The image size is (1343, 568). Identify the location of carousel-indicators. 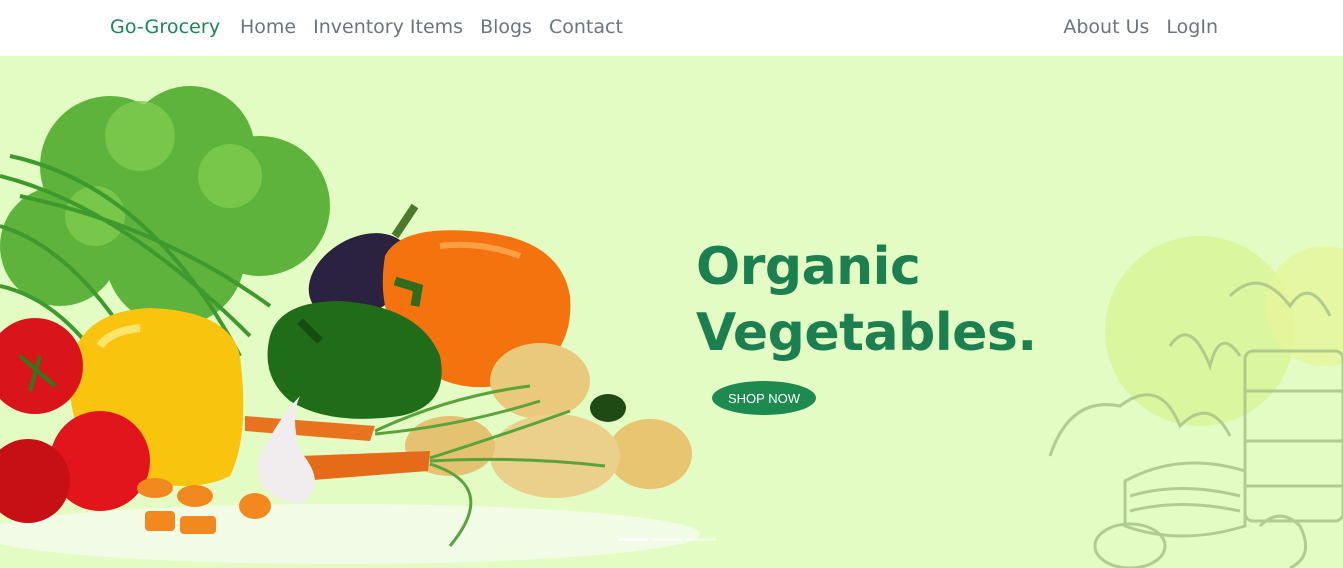
(667, 539).